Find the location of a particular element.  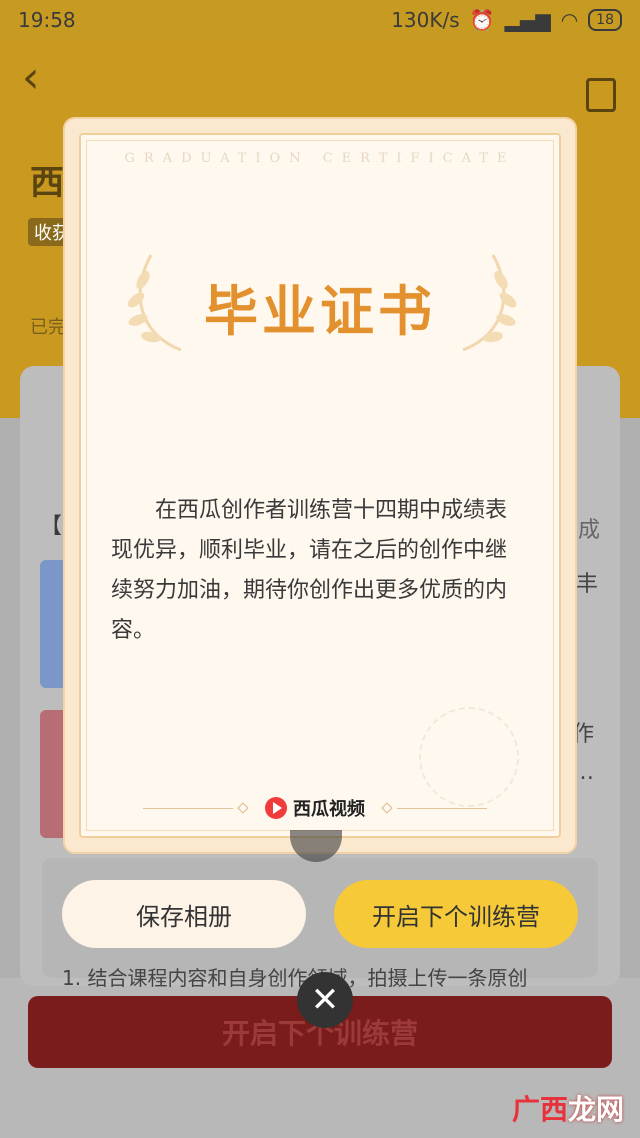

xigua-logo-icon is located at coordinates (276, 808).